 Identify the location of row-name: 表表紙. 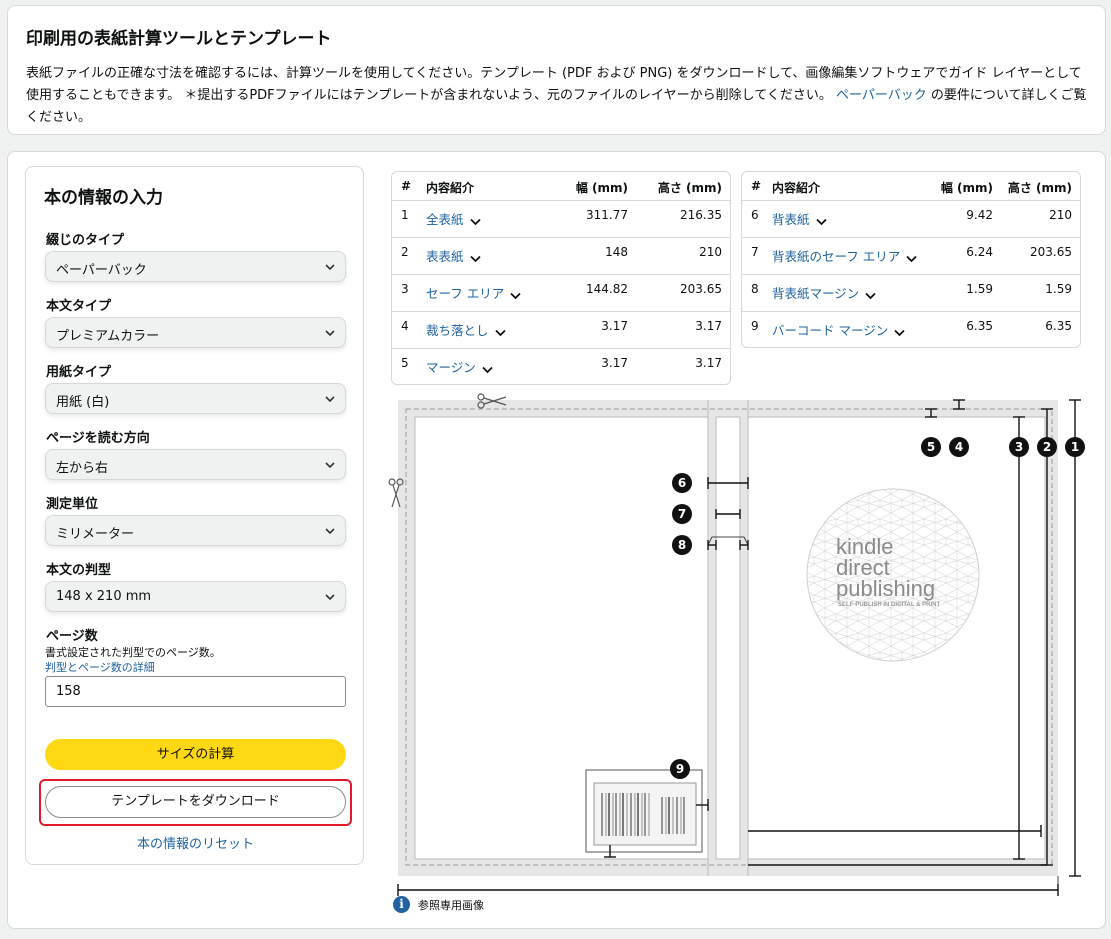
(445, 256).